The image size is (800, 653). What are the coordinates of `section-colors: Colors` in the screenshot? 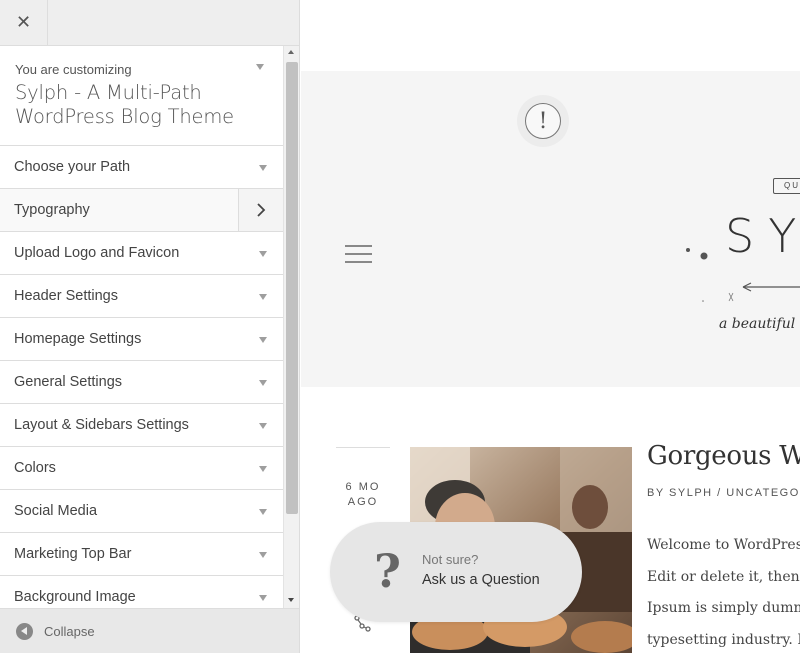 It's located at (141, 468).